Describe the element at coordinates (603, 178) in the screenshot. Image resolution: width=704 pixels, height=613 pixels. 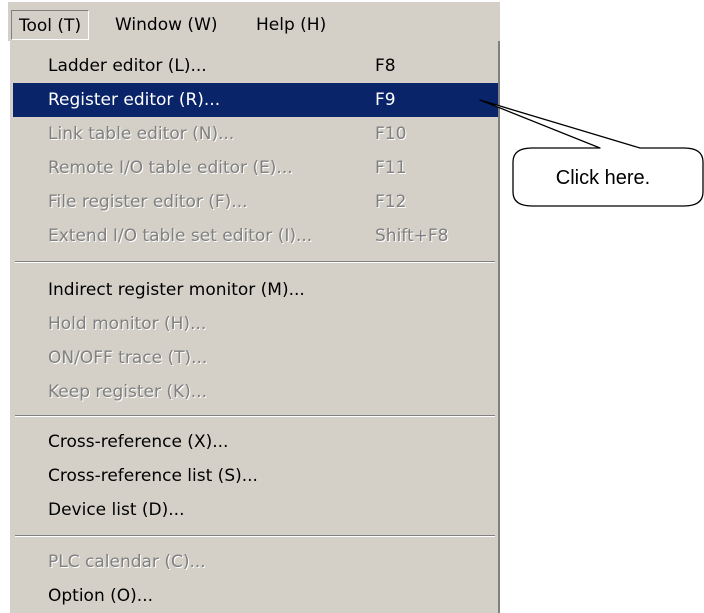
I see `callout-text: Click here.` at that location.